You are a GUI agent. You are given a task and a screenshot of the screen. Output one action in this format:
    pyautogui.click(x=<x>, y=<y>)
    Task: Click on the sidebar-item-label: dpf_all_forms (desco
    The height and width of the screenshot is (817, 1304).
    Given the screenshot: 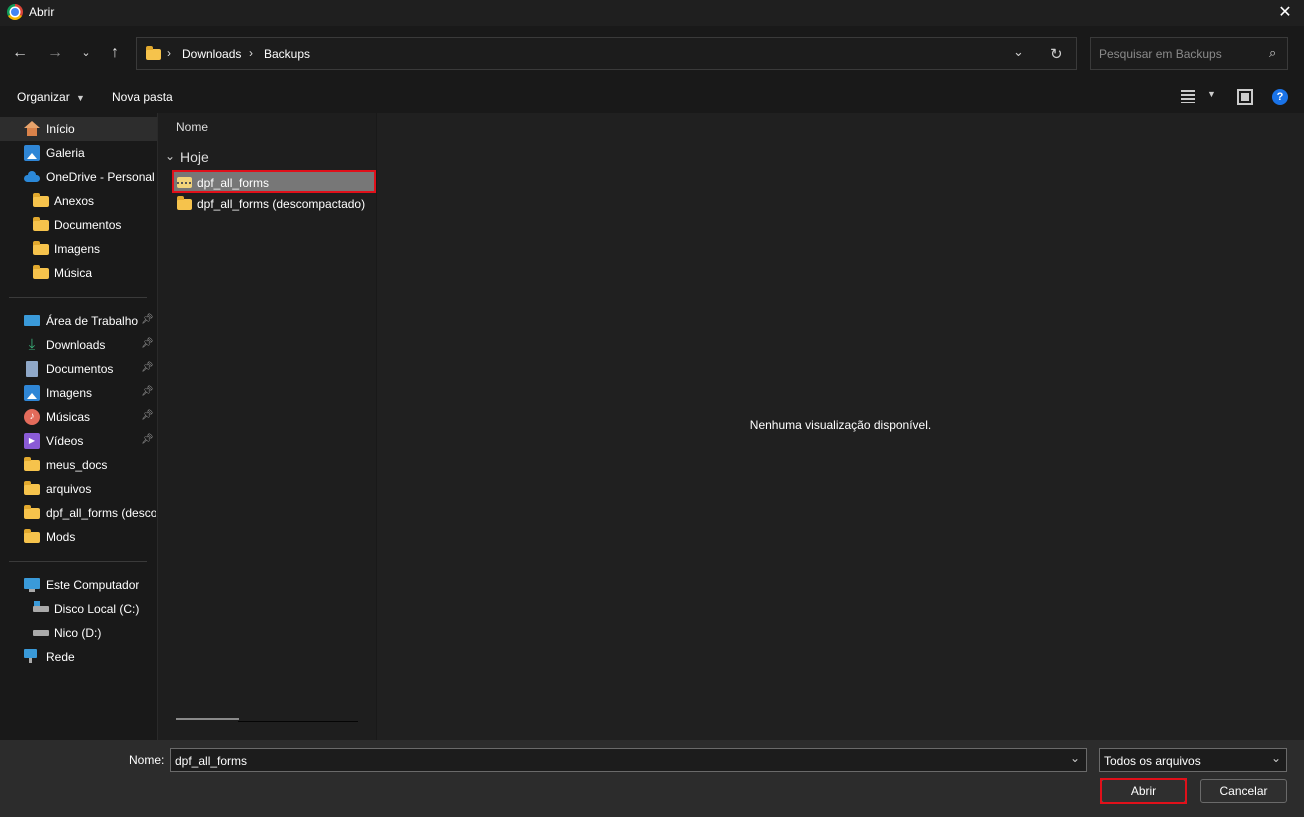 What is the action you would take?
    pyautogui.click(x=101, y=513)
    